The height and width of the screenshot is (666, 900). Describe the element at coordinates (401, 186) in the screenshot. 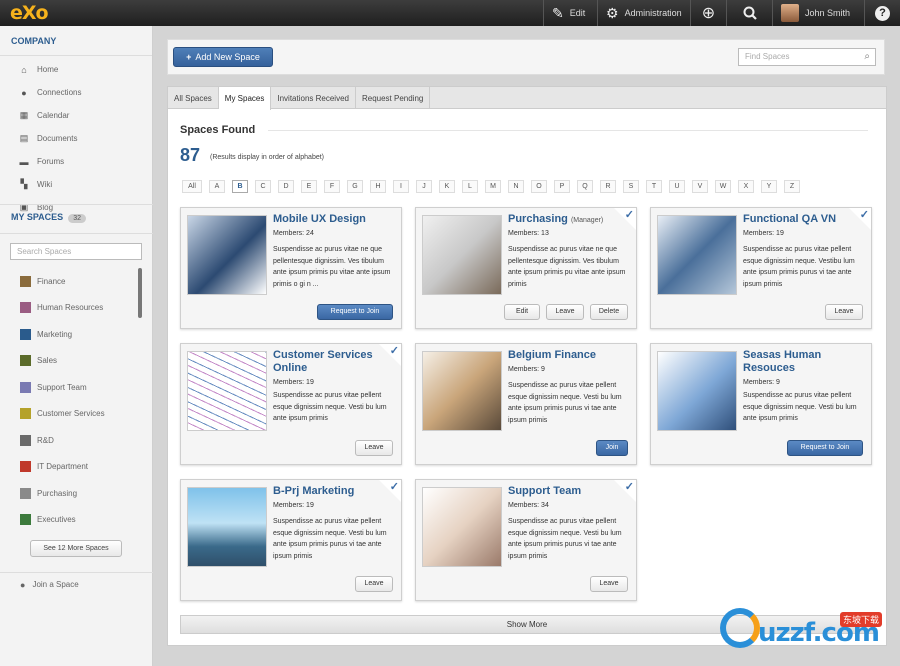

I see `alphabet-letter-i: I` at that location.